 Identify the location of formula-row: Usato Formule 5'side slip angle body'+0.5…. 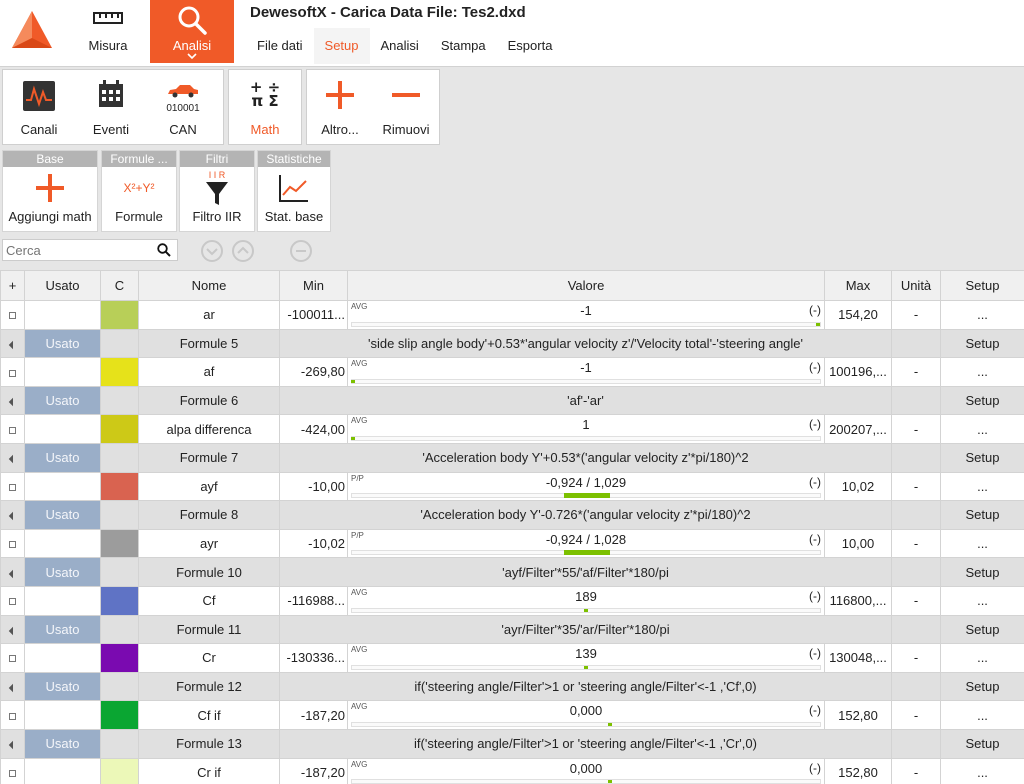
(512, 343).